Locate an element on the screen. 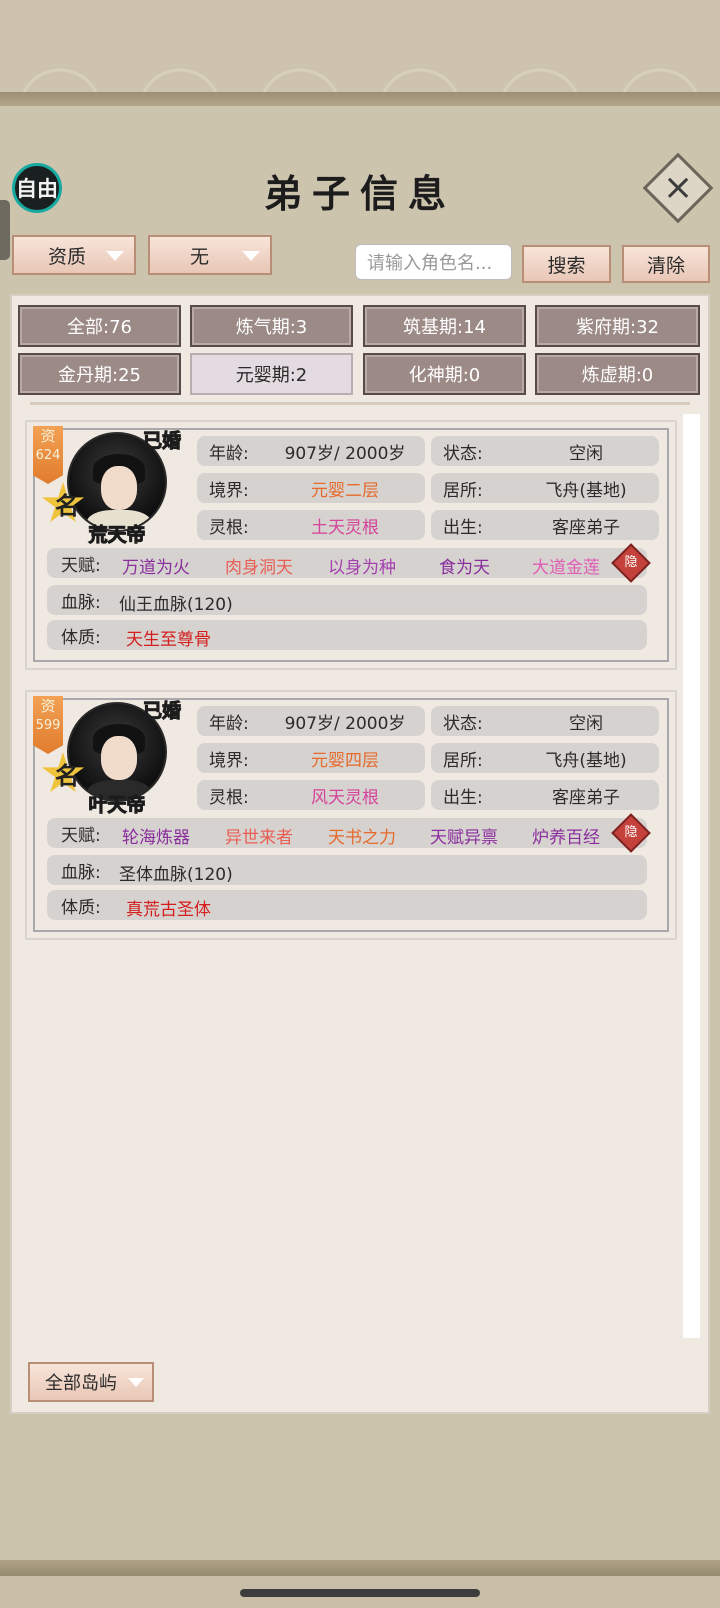 The width and height of the screenshot is (720, 1608). bloodline-row: 血脉: 仙王血脉(120) is located at coordinates (347, 600).